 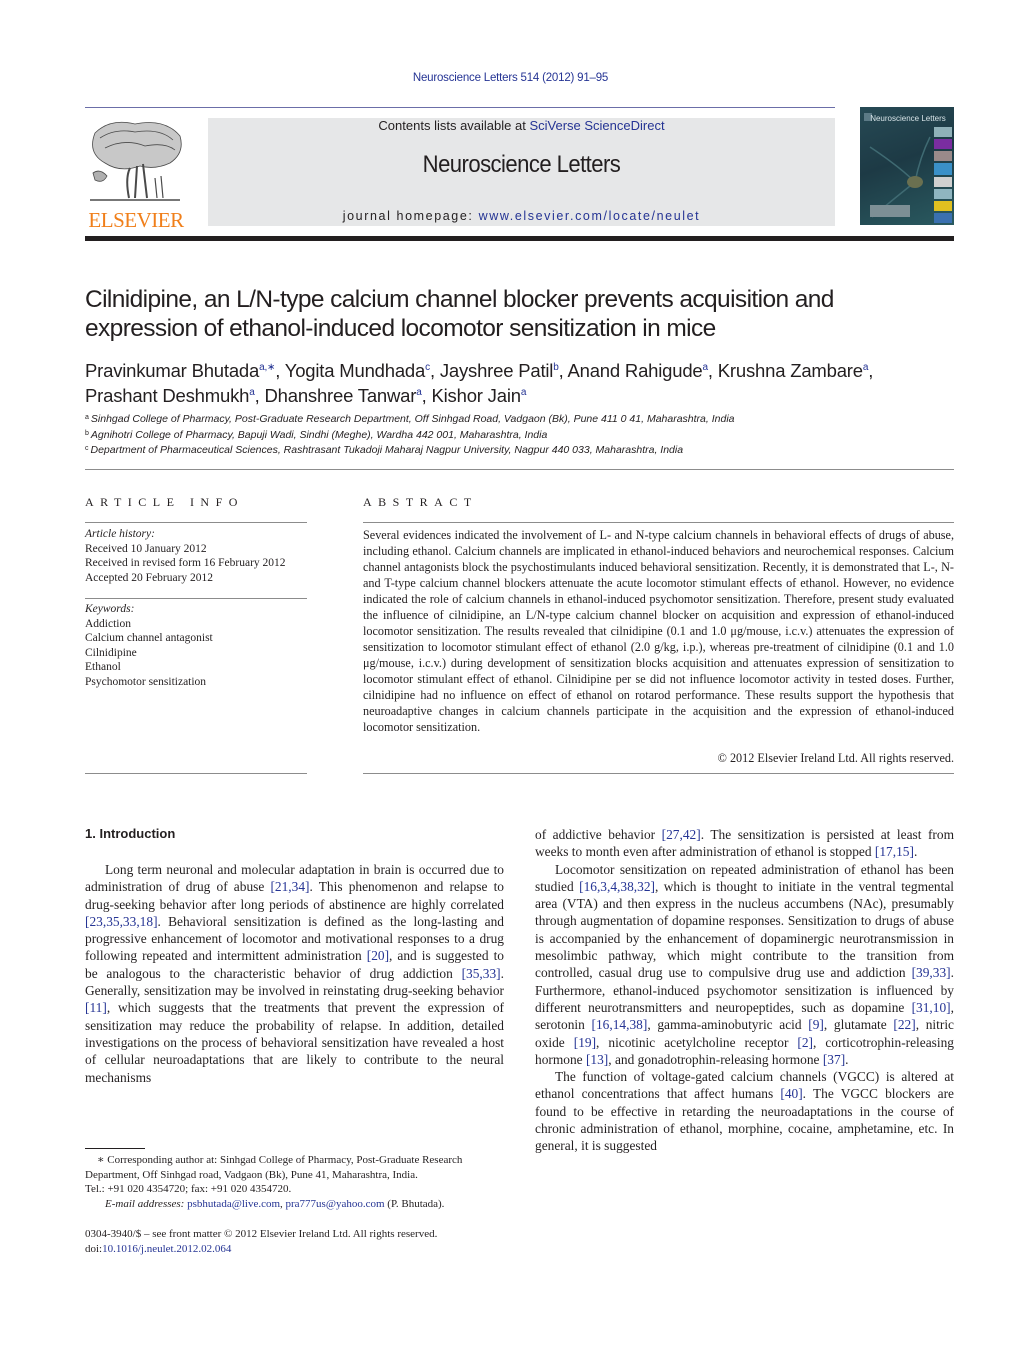 I want to click on citation-link: [2], so click(x=805, y=1042).